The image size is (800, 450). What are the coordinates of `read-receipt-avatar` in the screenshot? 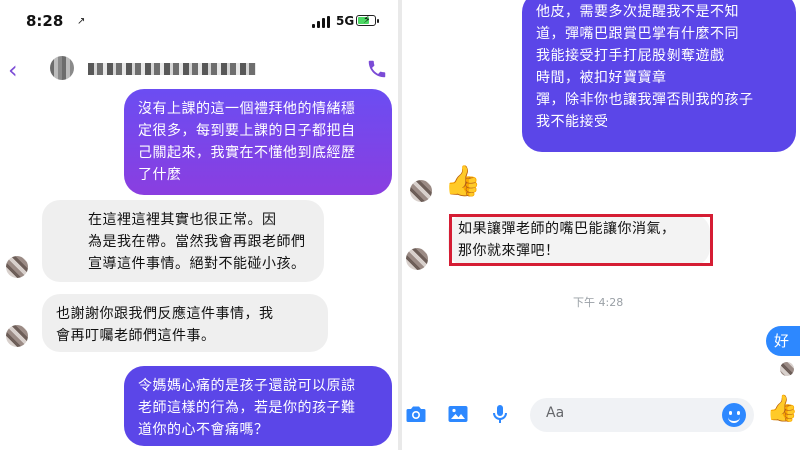 It's located at (787, 369).